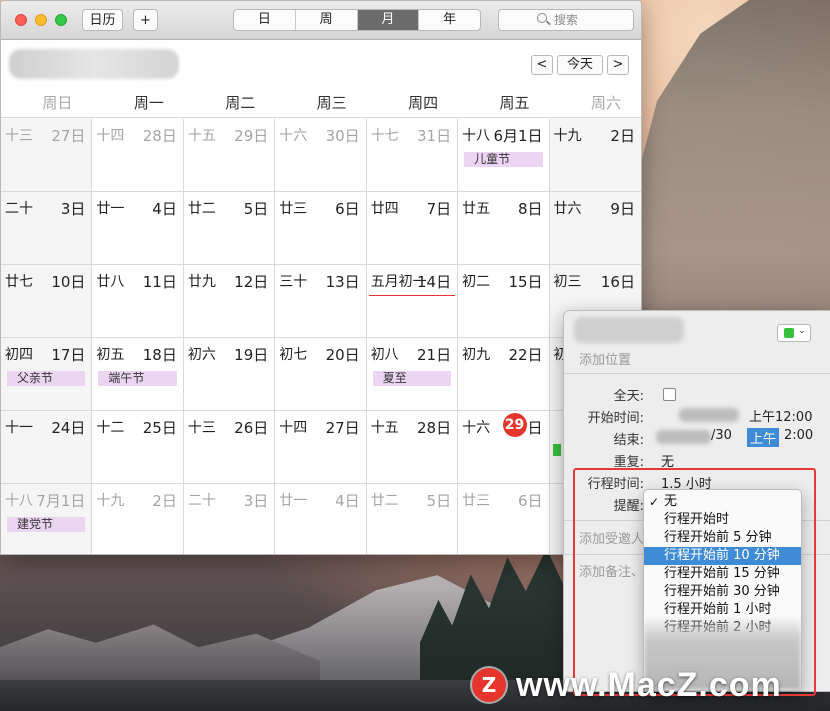 This screenshot has height=711, width=830. Describe the element at coordinates (434, 282) in the screenshot. I see `day-number: 14日` at that location.